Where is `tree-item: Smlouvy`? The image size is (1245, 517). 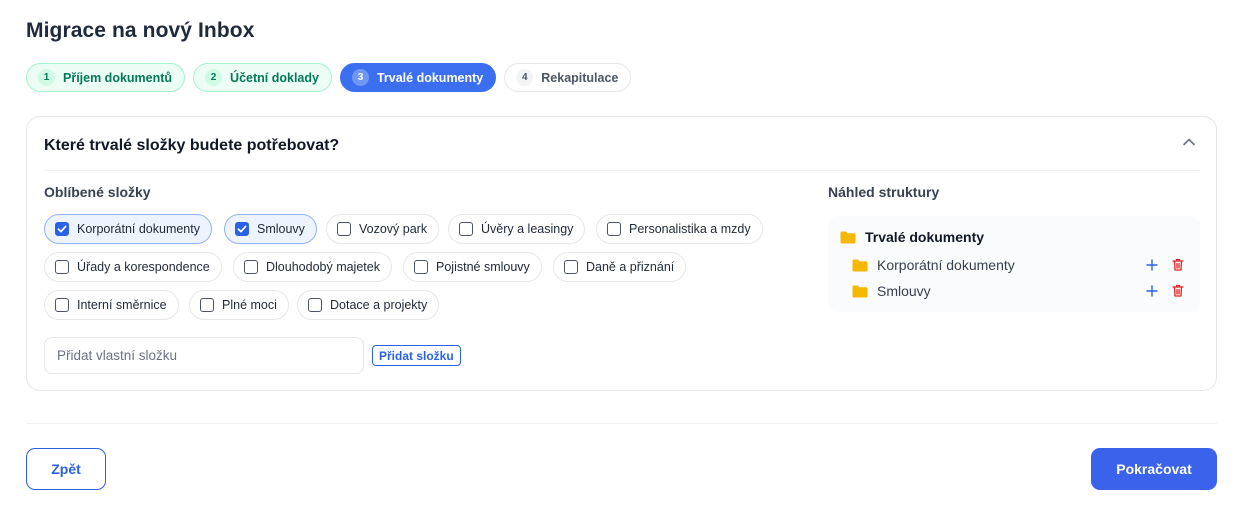 tree-item: Smlouvy is located at coordinates (891, 291).